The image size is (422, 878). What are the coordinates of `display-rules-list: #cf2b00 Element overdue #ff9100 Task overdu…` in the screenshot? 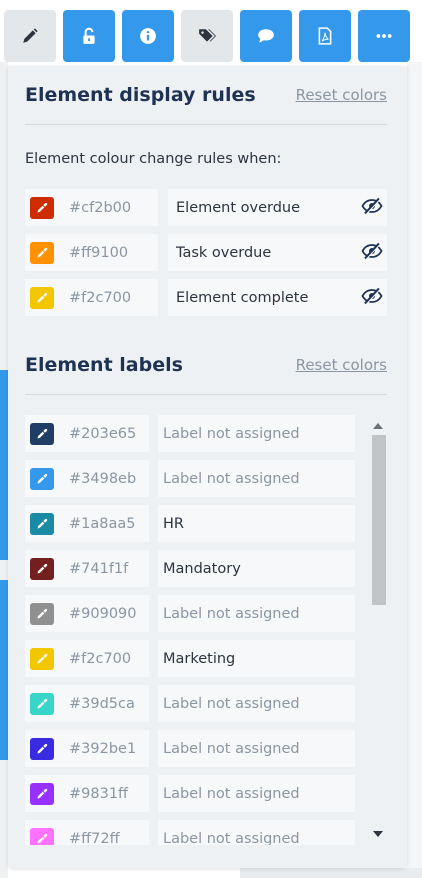 It's located at (206, 252).